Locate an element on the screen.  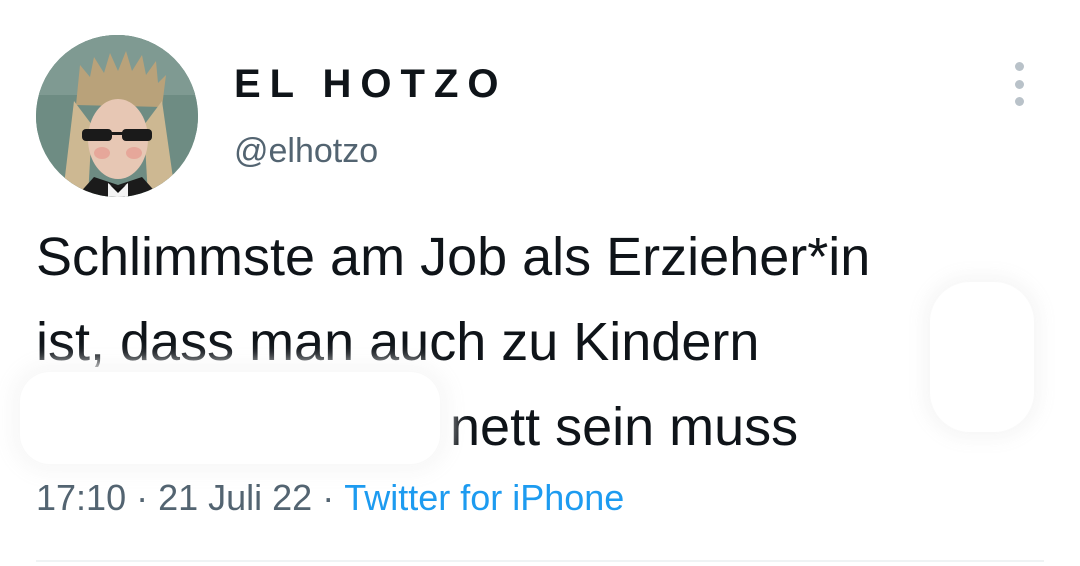
tweet-time: 17:10 is located at coordinates (81, 497).